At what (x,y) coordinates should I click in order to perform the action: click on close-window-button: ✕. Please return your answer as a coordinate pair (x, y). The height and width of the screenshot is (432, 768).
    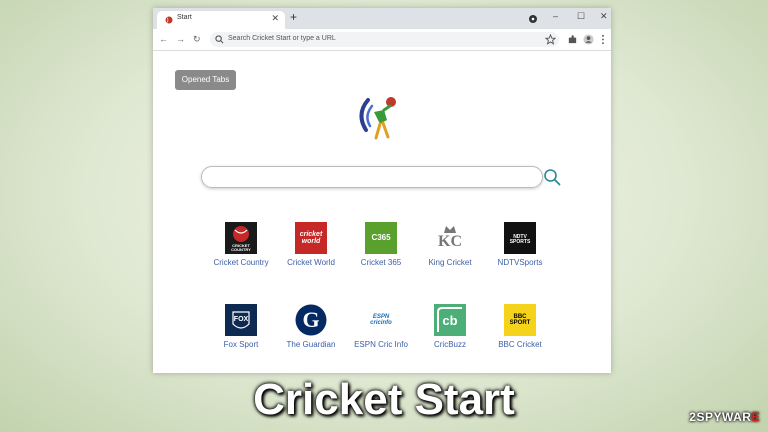
    Looking at the image, I should click on (604, 16).